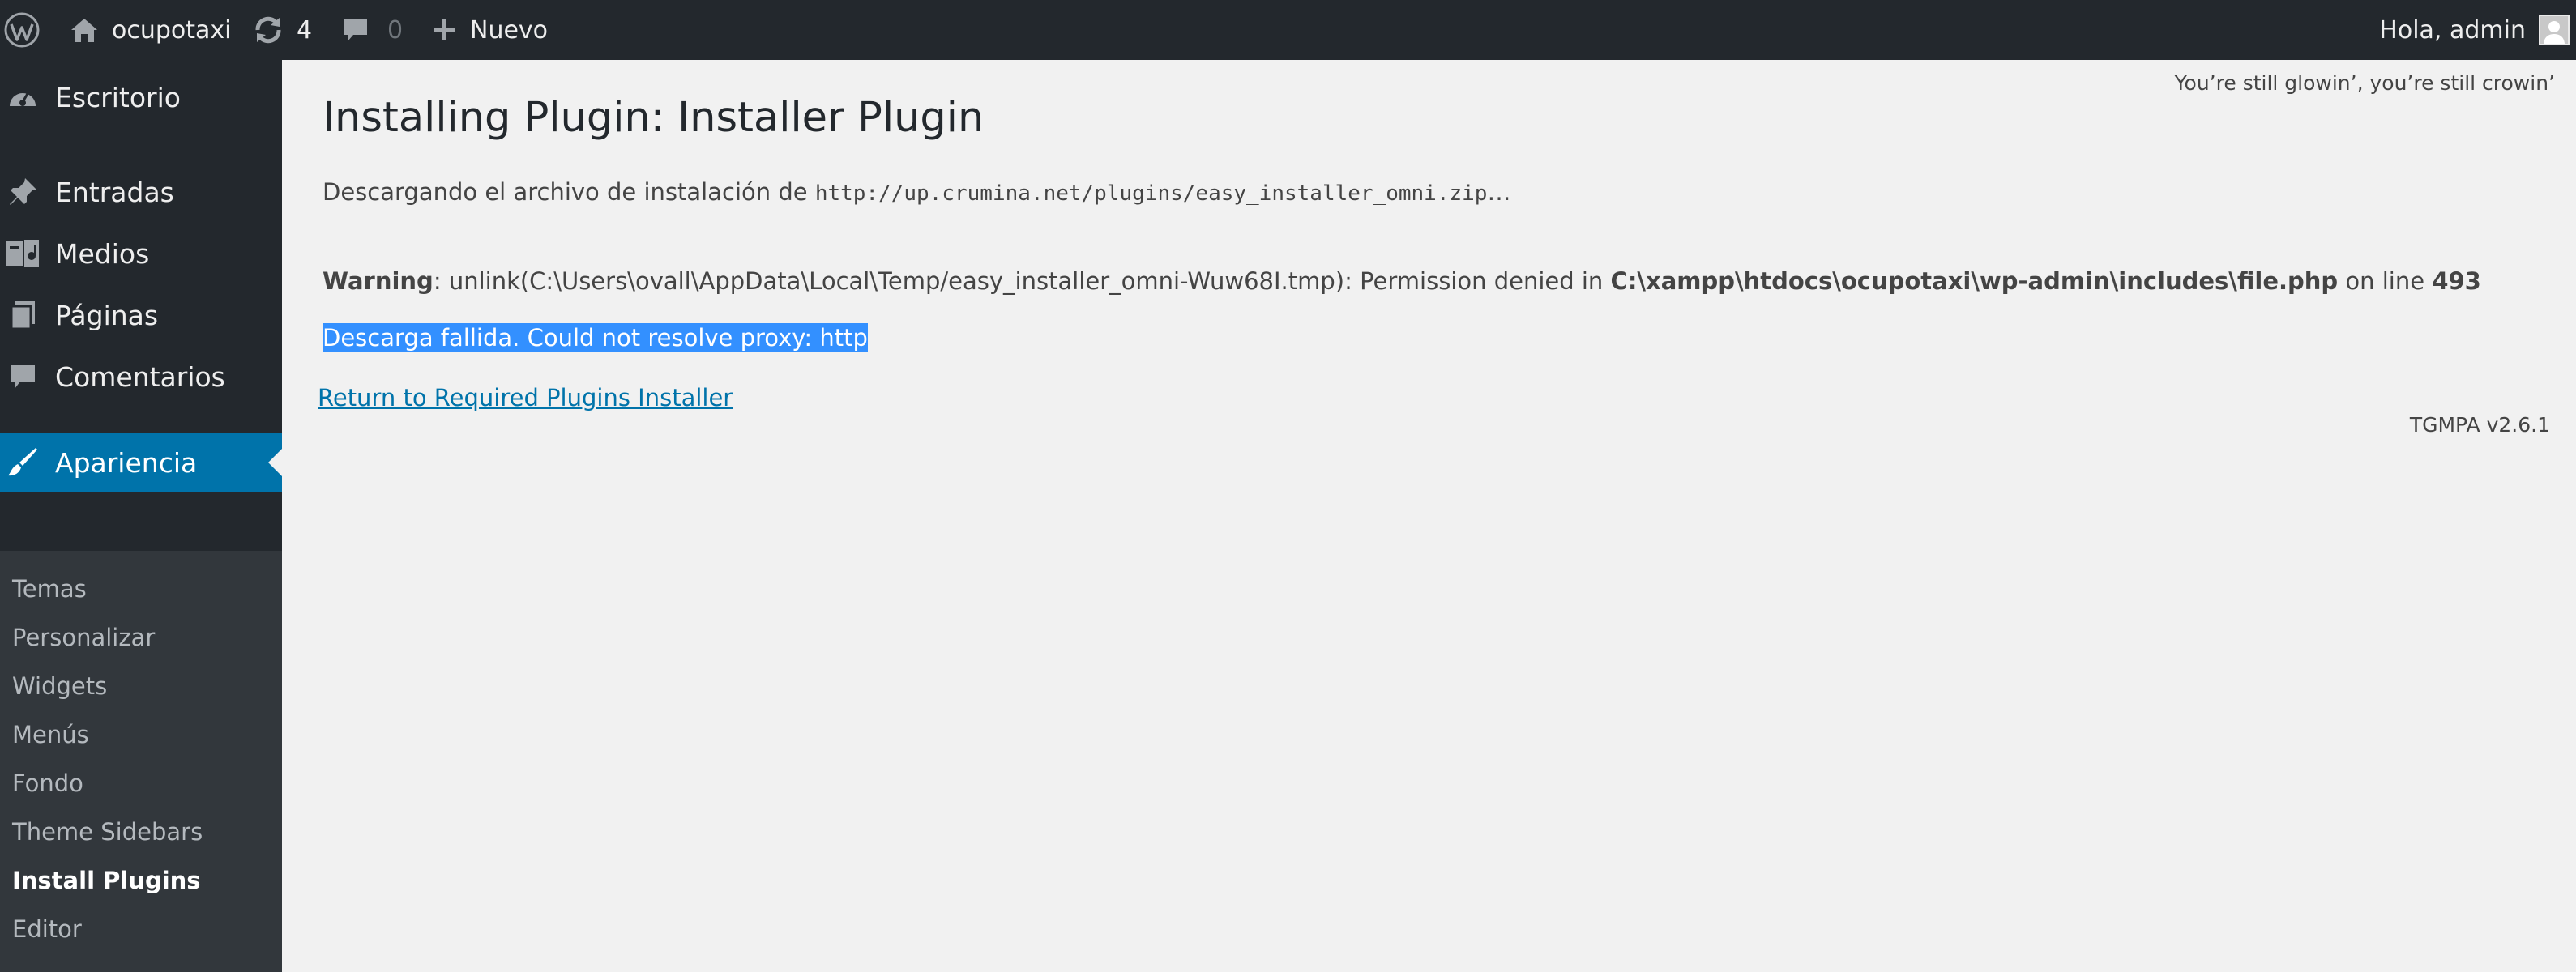  Describe the element at coordinates (395, 30) in the screenshot. I see `comments-count: 0` at that location.